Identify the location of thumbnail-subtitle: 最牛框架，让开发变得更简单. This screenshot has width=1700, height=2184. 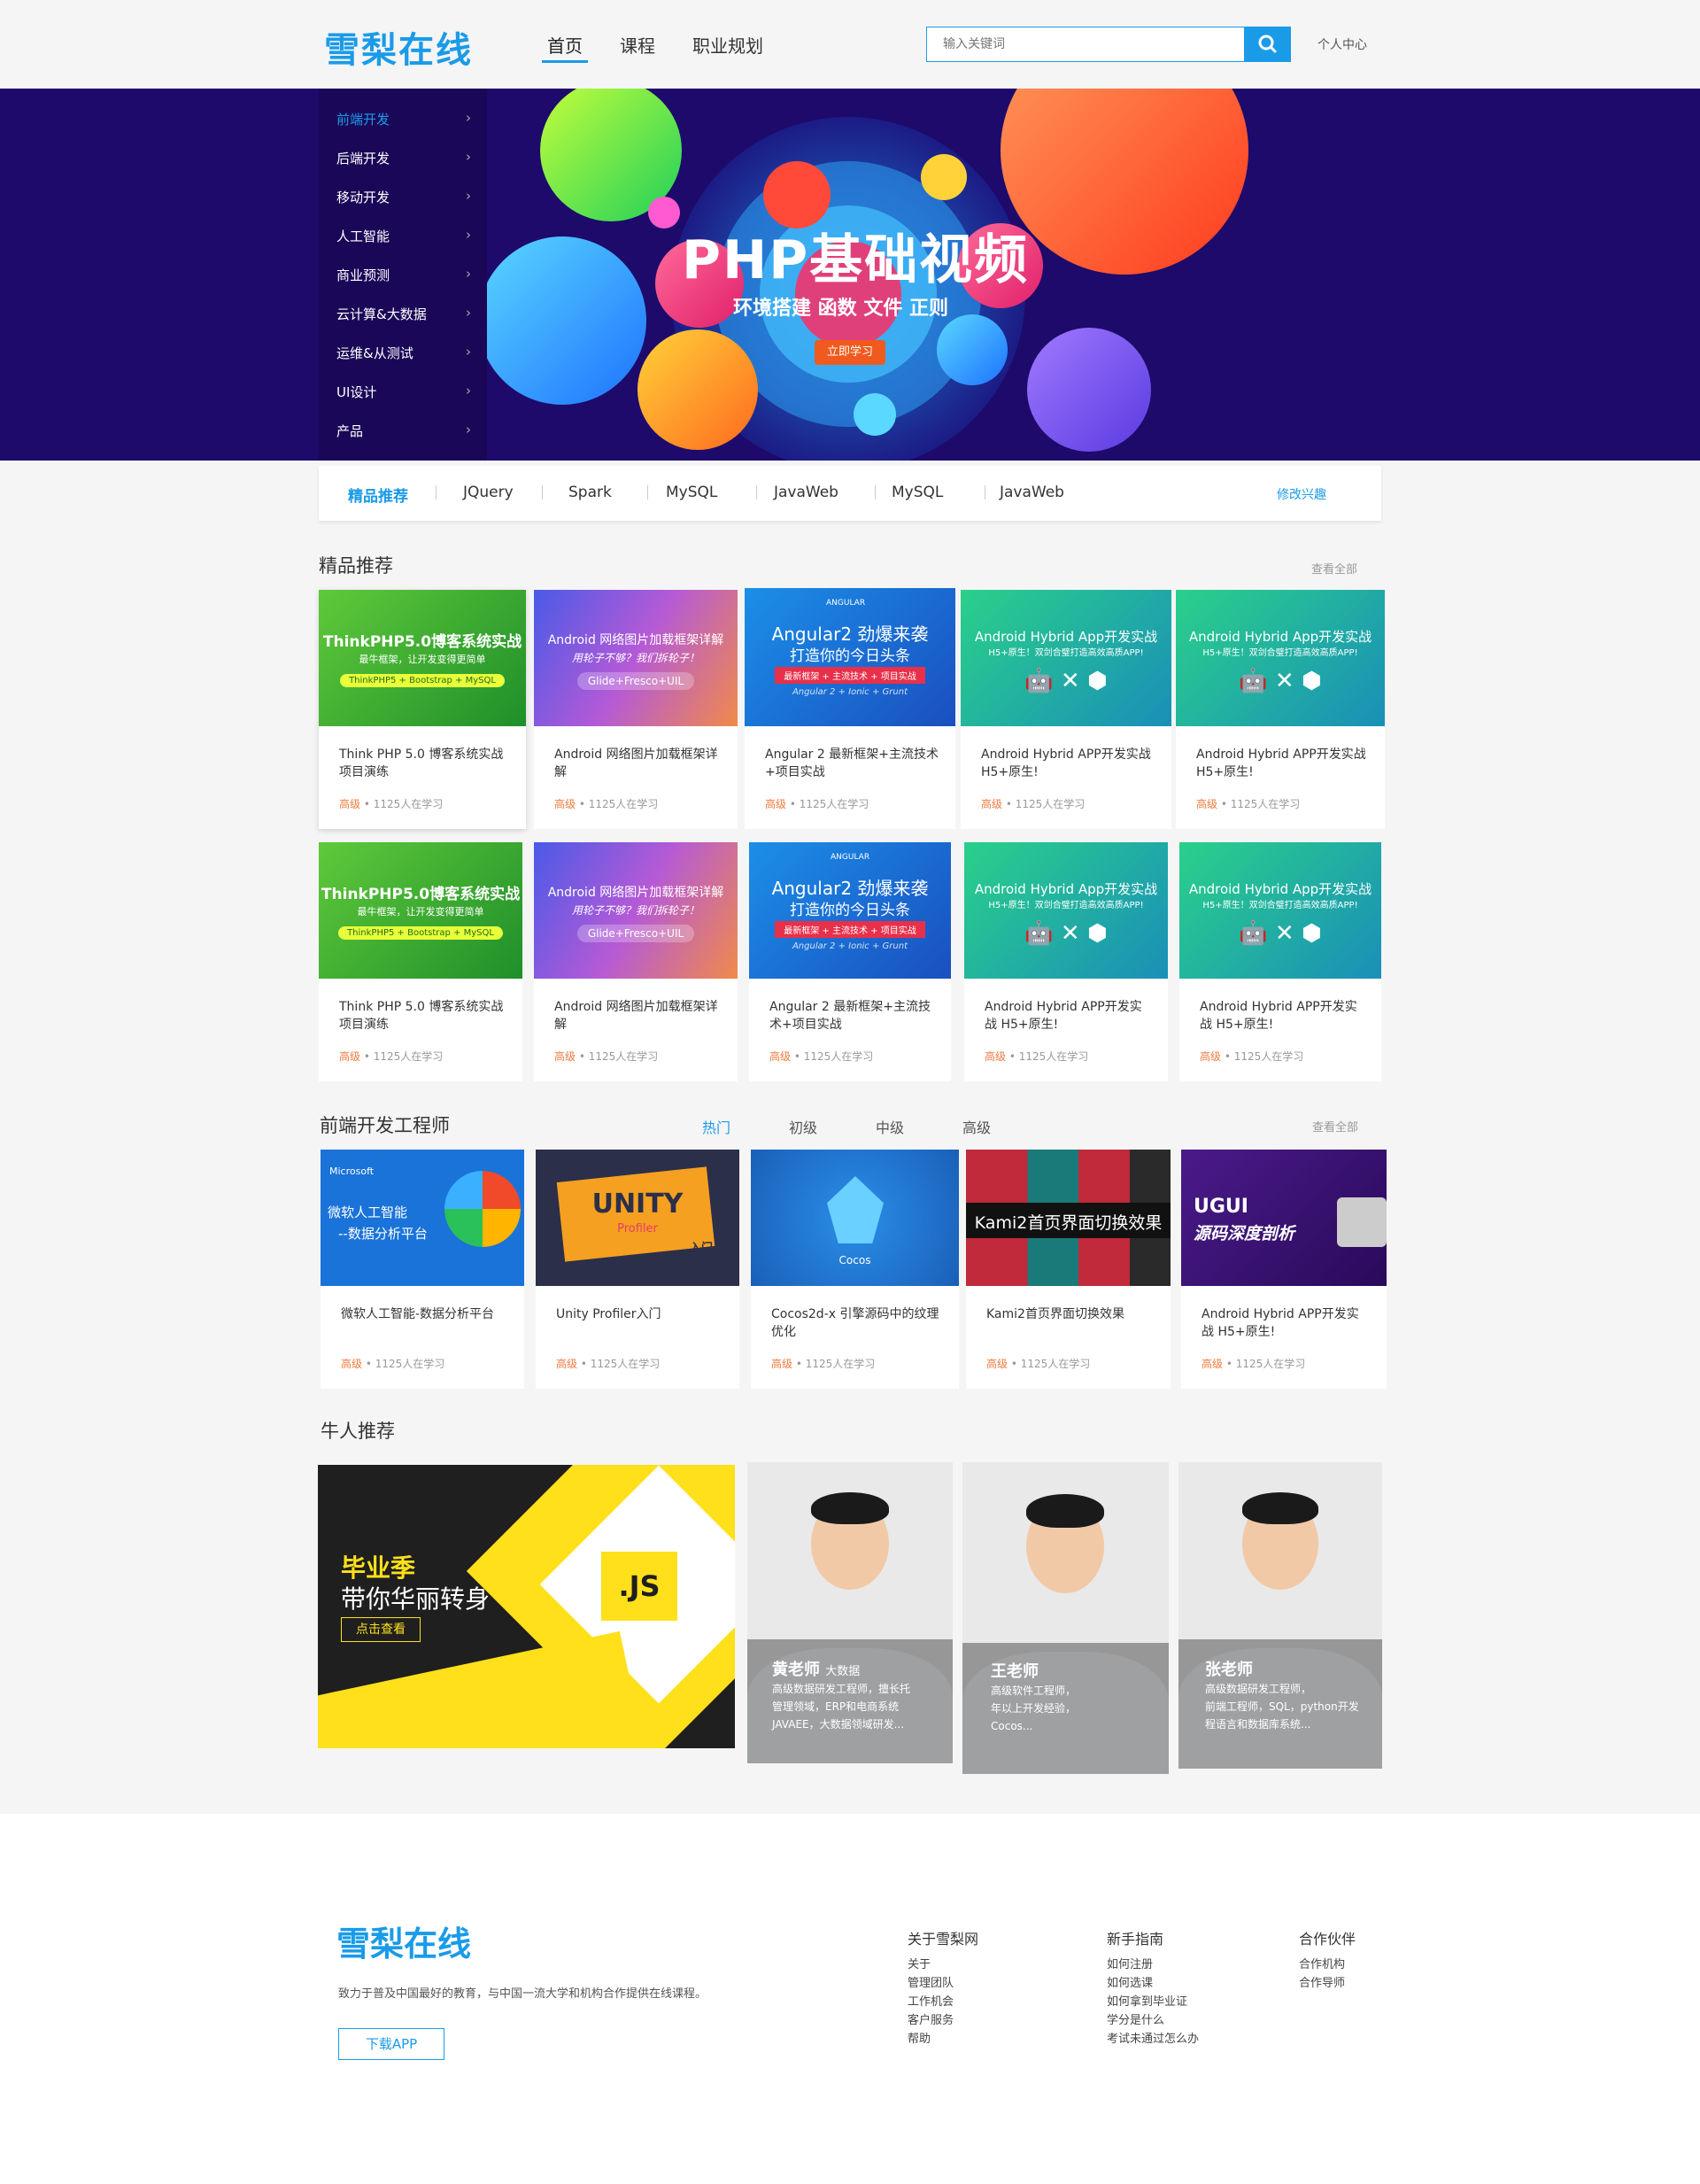
(422, 659).